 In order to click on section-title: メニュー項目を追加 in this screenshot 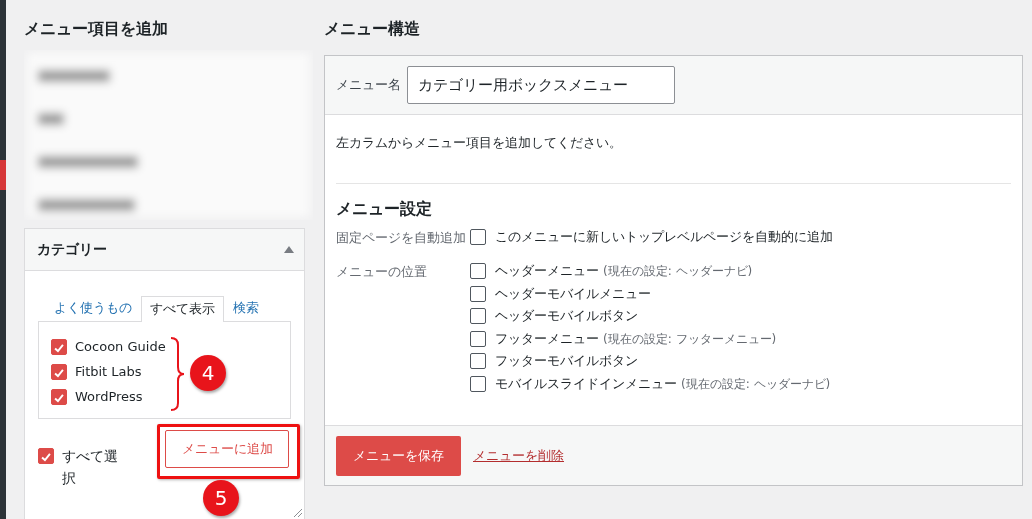, I will do `click(96, 29)`.